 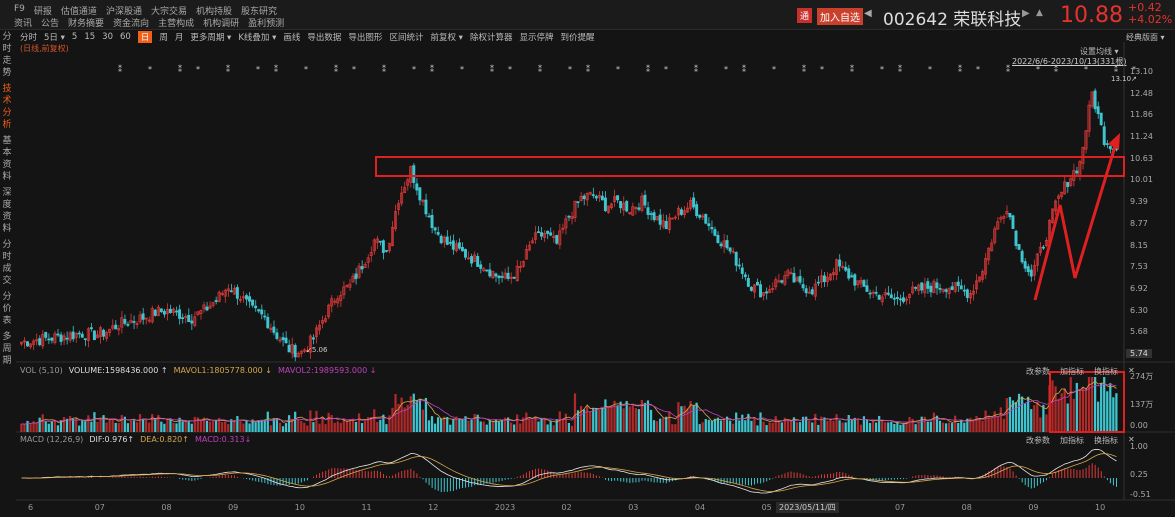 What do you see at coordinates (1141, 137) in the screenshot?
I see `price-axis-label: 11.24` at bounding box center [1141, 137].